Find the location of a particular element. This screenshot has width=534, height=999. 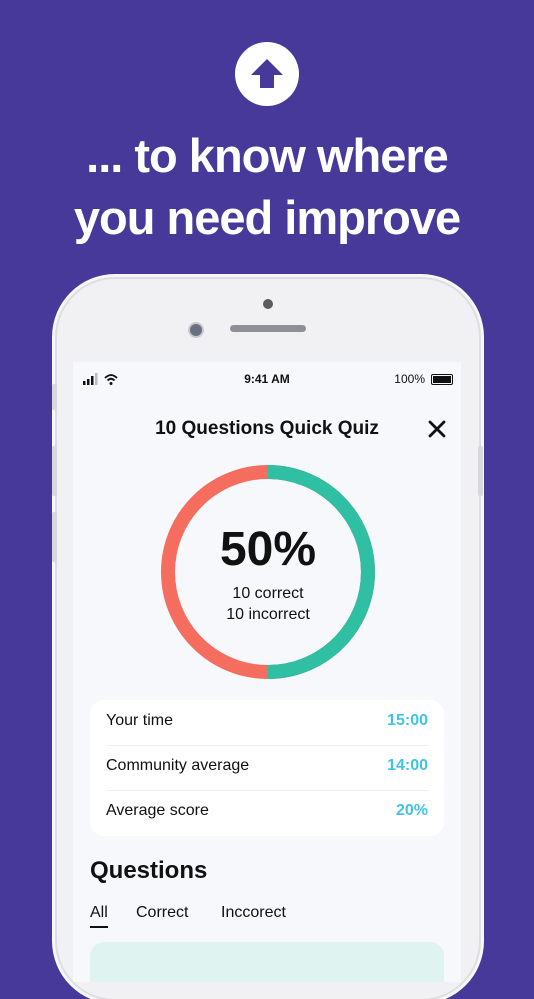

correct-count: 10 correct is located at coordinates (268, 593).